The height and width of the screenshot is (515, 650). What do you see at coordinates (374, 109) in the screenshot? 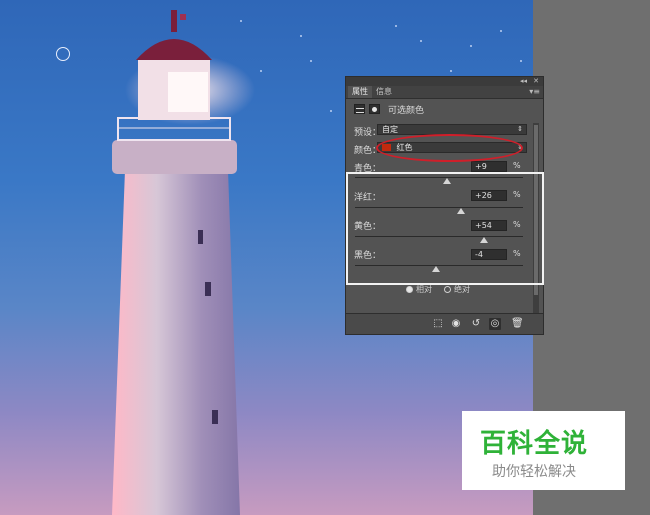
I see `layer-mask-icon` at bounding box center [374, 109].